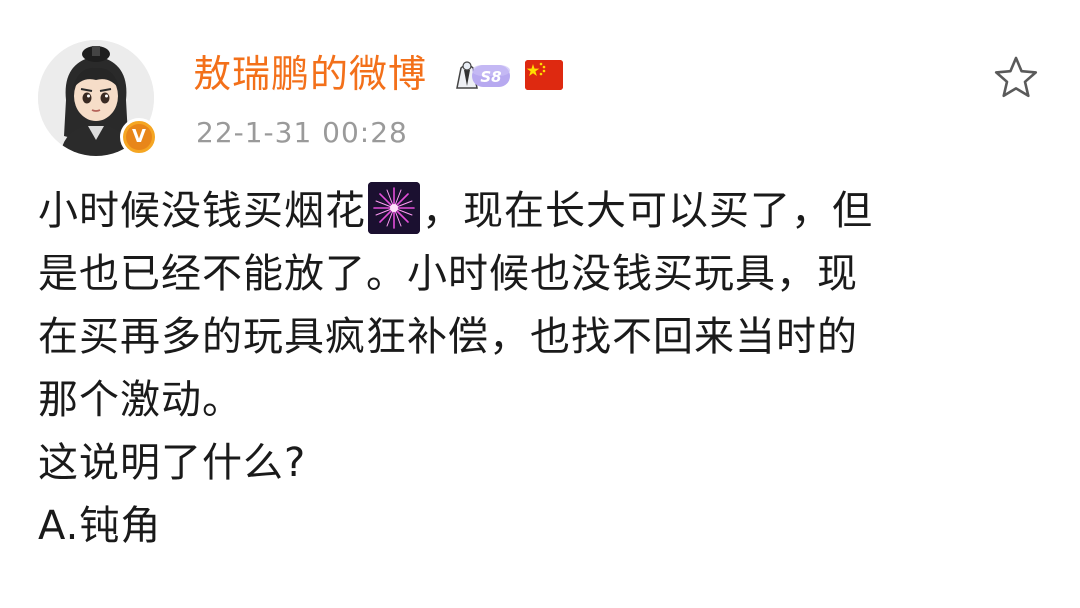 Image resolution: width=1080 pixels, height=608 pixels. I want to click on star-outline-icon, so click(1016, 77).